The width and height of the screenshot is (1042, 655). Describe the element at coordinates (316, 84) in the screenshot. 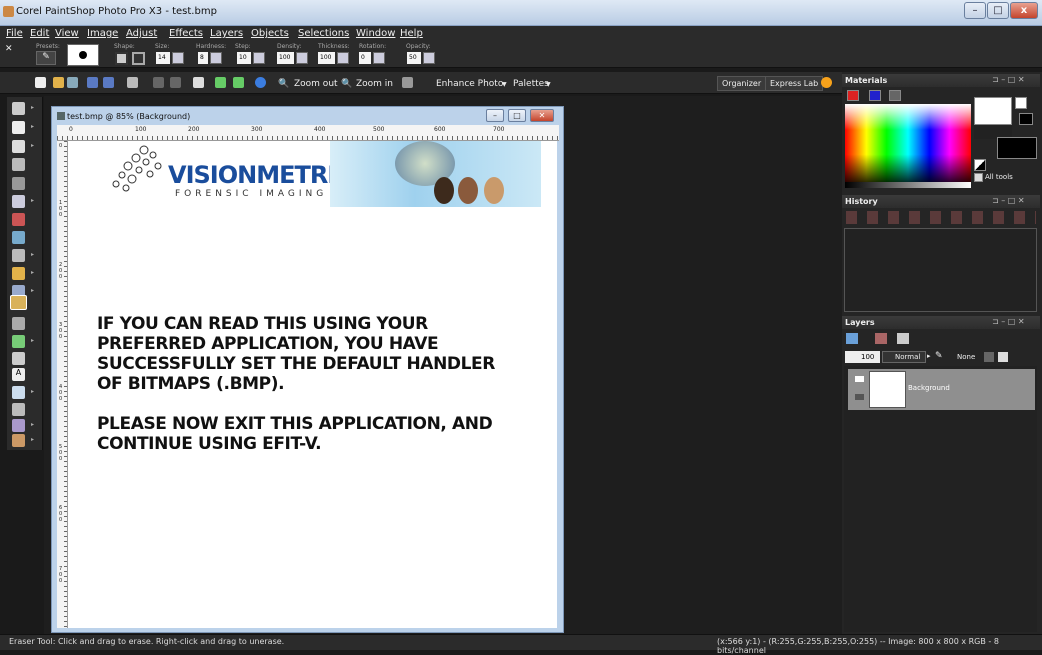

I see `zoom-out-button: Zoom out` at that location.